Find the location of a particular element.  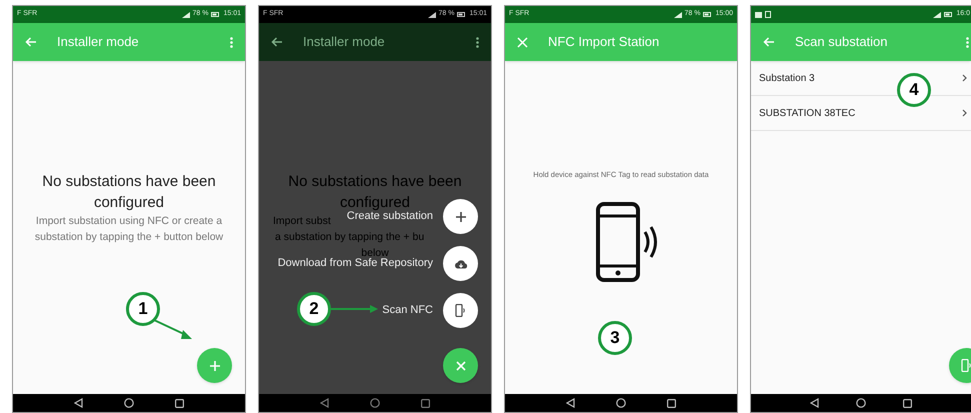

step-number-badge: 2 is located at coordinates (314, 309).